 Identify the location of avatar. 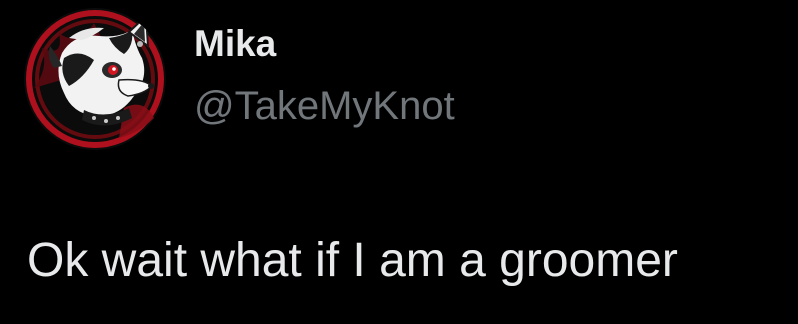
(95, 79).